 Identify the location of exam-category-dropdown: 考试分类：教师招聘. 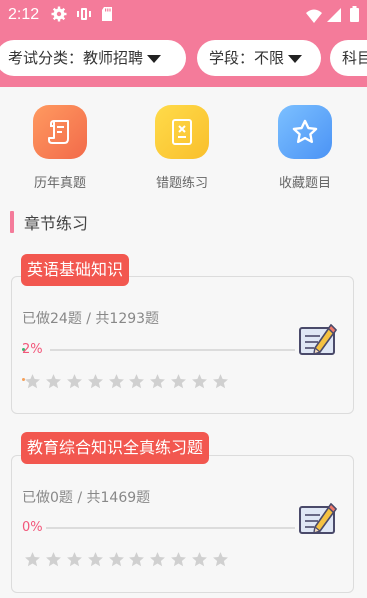
(93, 58).